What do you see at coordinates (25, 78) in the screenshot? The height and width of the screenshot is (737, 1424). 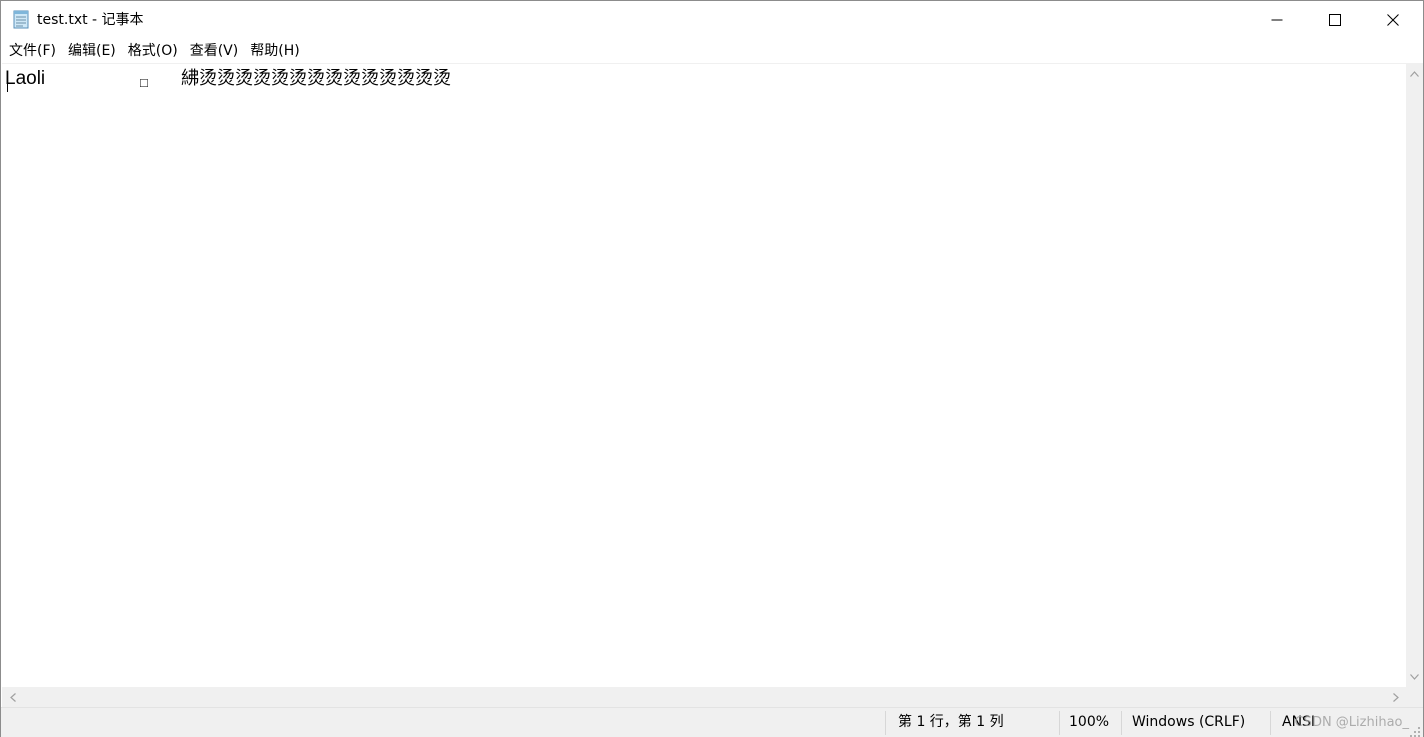 I see `text-segment-name: Laoli` at bounding box center [25, 78].